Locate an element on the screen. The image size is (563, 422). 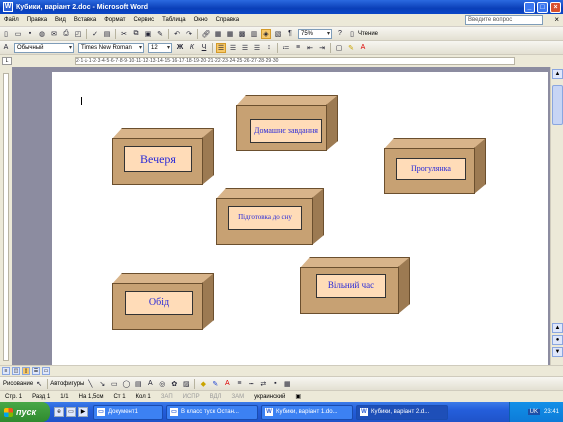
tables-borders-icon: ▦ is located at coordinates (218, 34).